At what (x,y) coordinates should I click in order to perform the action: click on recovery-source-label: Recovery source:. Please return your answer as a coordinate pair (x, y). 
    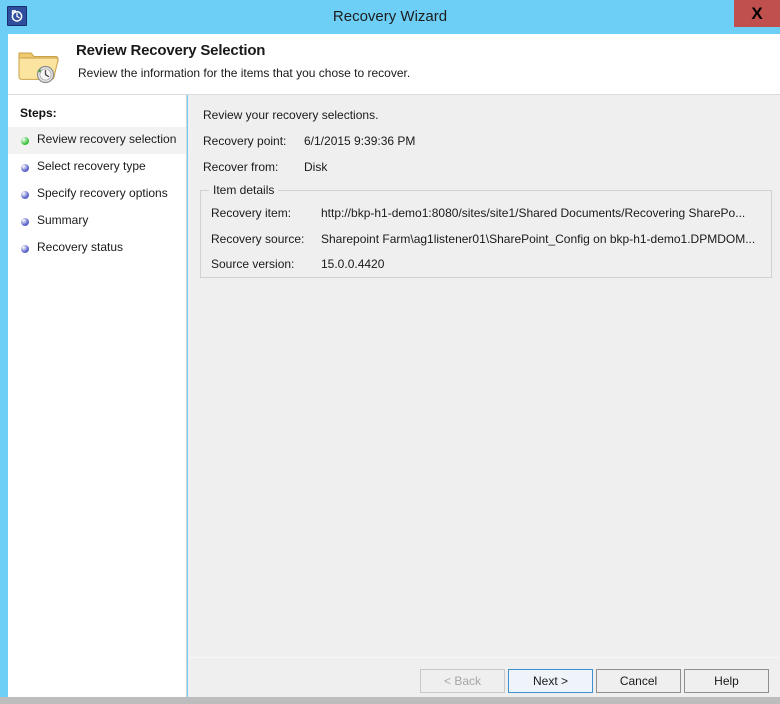
    Looking at the image, I should click on (258, 239).